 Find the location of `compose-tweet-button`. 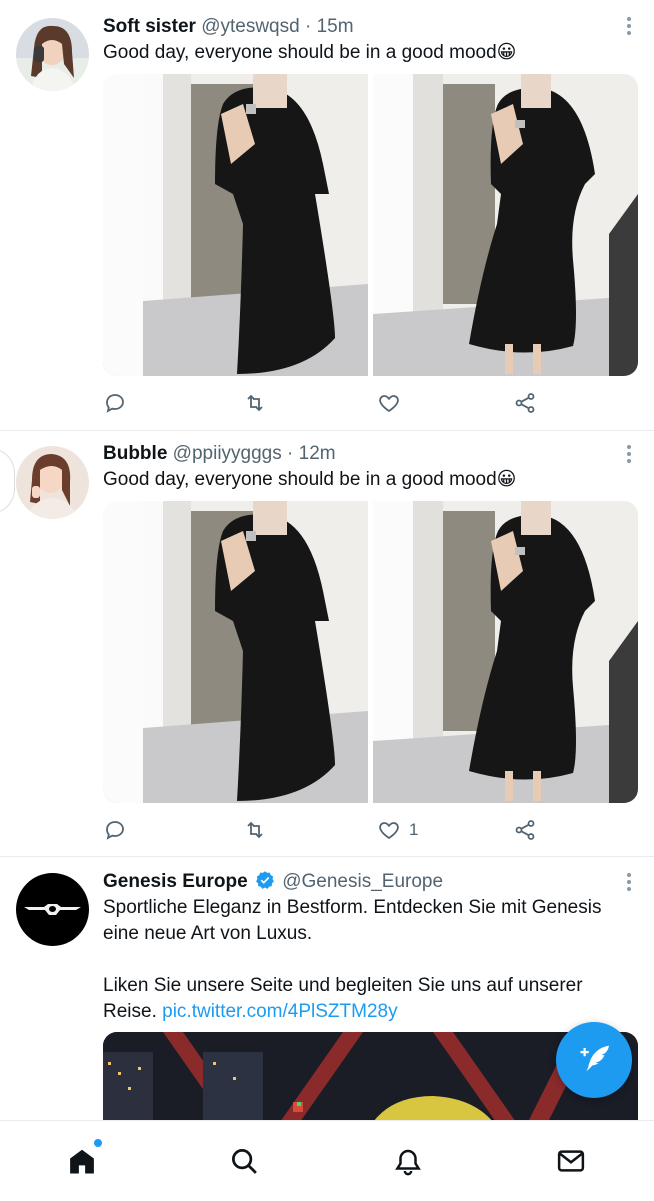

compose-tweet-button is located at coordinates (594, 1060).